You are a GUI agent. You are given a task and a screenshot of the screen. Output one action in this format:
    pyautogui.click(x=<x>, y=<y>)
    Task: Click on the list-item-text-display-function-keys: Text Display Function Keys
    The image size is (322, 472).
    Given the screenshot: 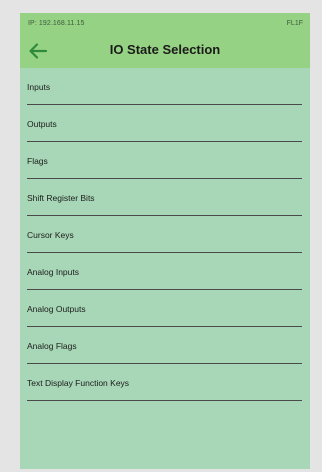 What is the action you would take?
    pyautogui.click(x=165, y=382)
    